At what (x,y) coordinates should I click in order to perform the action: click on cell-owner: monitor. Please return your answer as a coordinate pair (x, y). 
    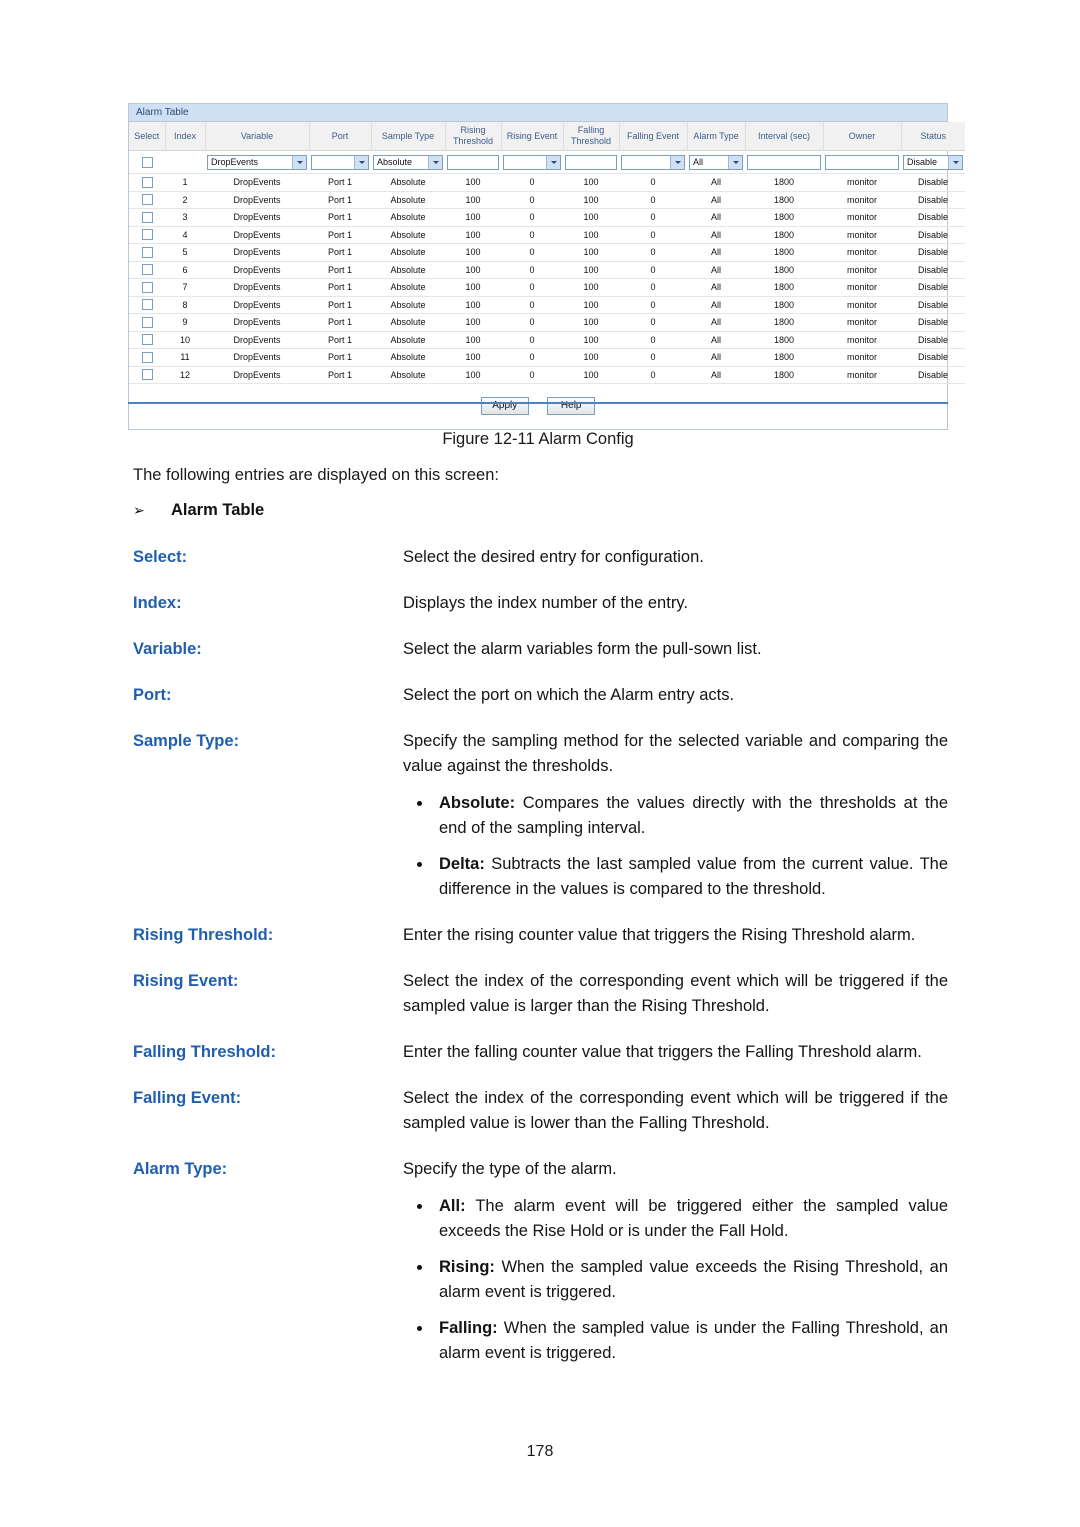
    Looking at the image, I should click on (862, 270).